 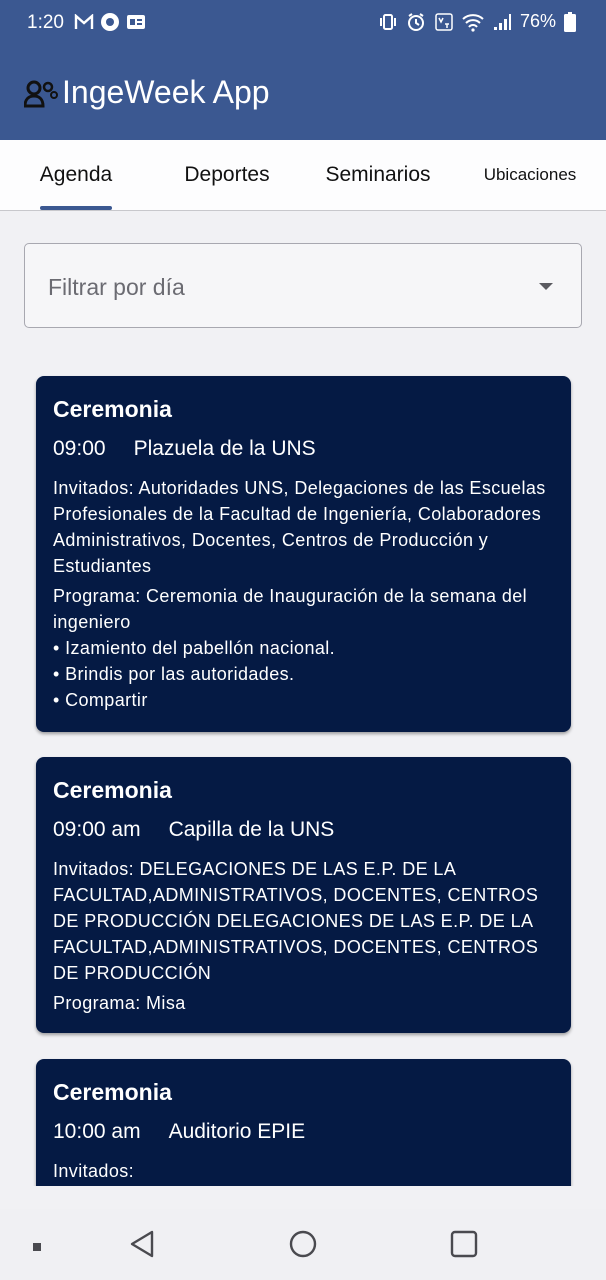 What do you see at coordinates (415, 21) in the screenshot?
I see `alarm-icon` at bounding box center [415, 21].